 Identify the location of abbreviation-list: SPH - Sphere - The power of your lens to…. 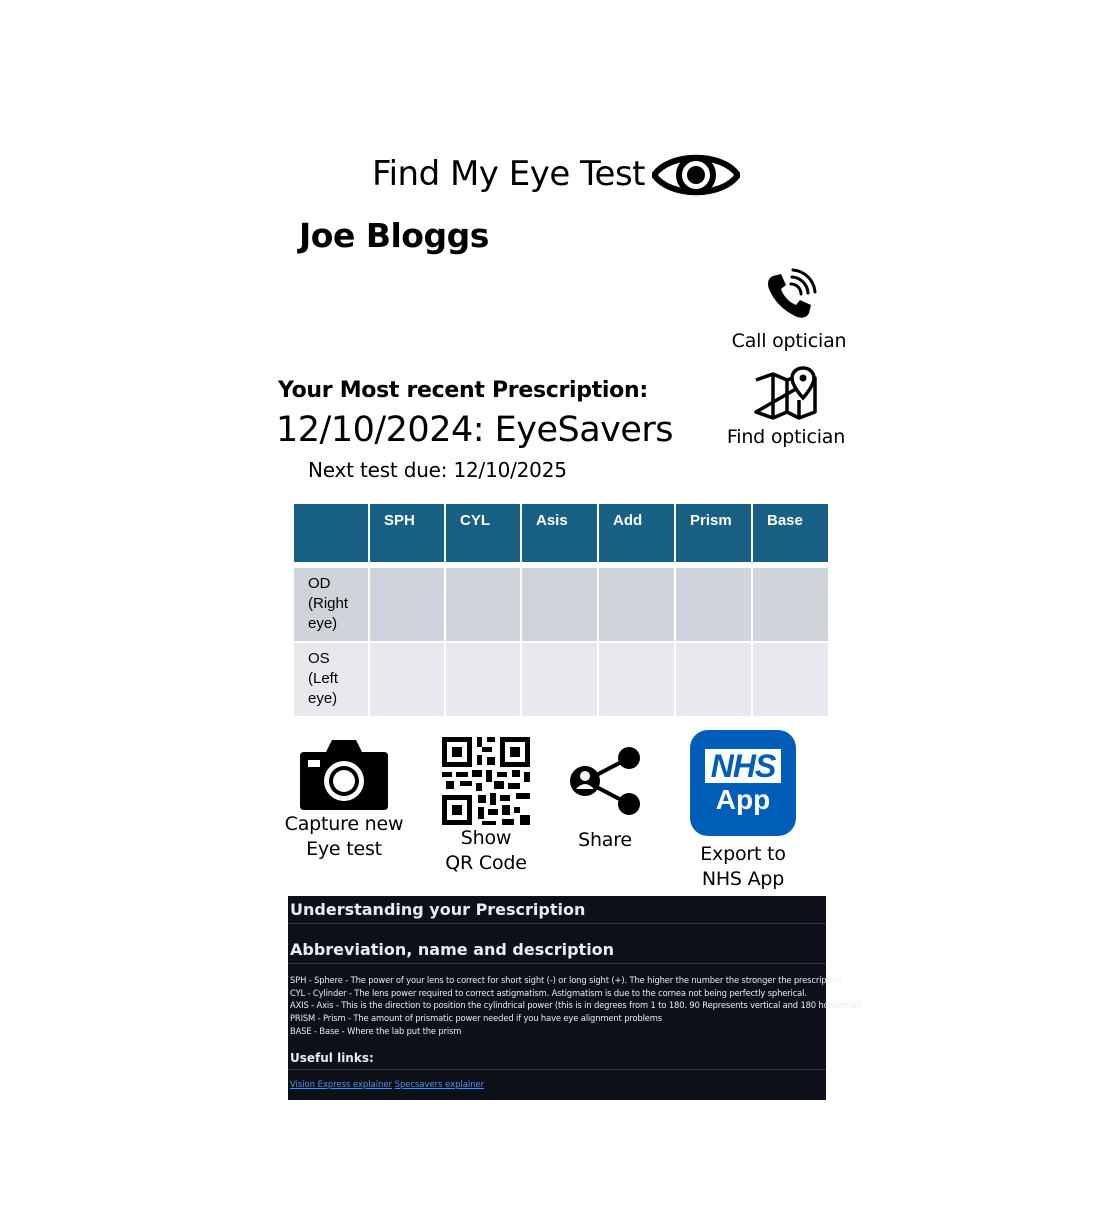
(576, 1006).